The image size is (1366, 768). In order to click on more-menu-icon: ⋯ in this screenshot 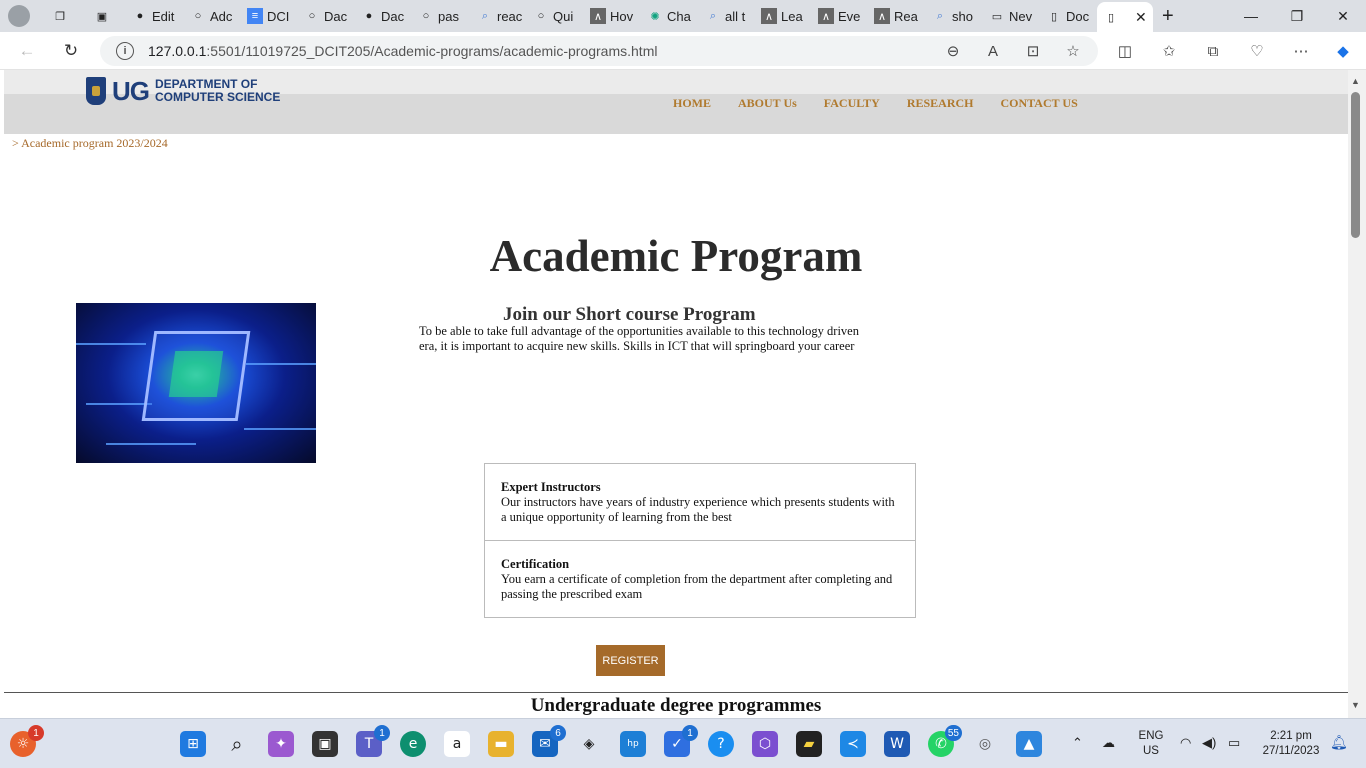, I will do `click(1301, 51)`.